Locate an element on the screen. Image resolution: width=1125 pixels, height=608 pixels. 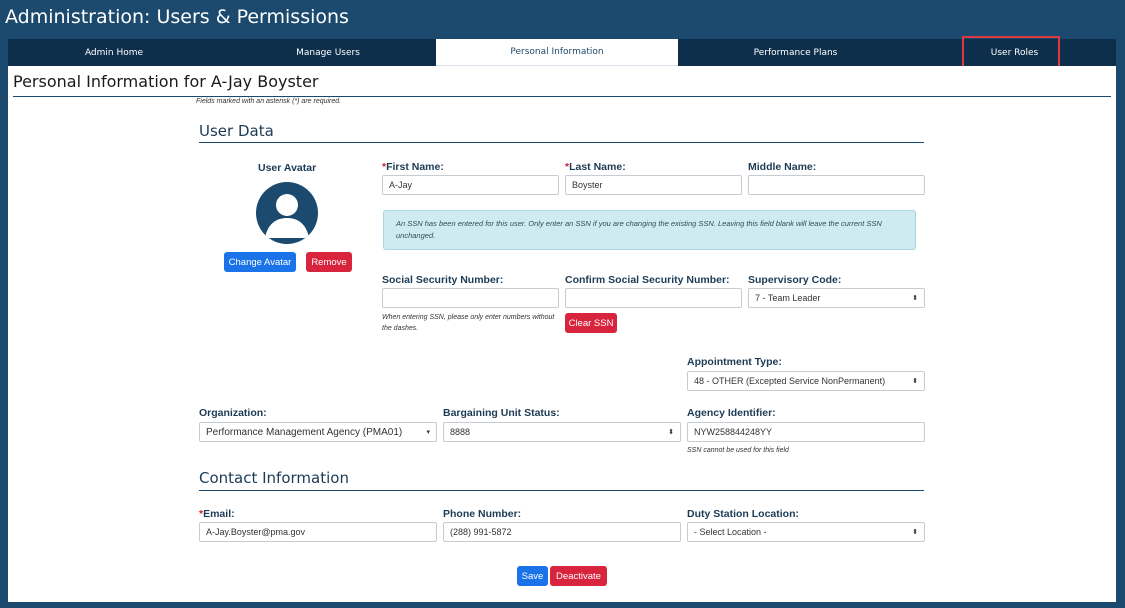
clear-ssn-button: Clear SSN is located at coordinates (591, 323).